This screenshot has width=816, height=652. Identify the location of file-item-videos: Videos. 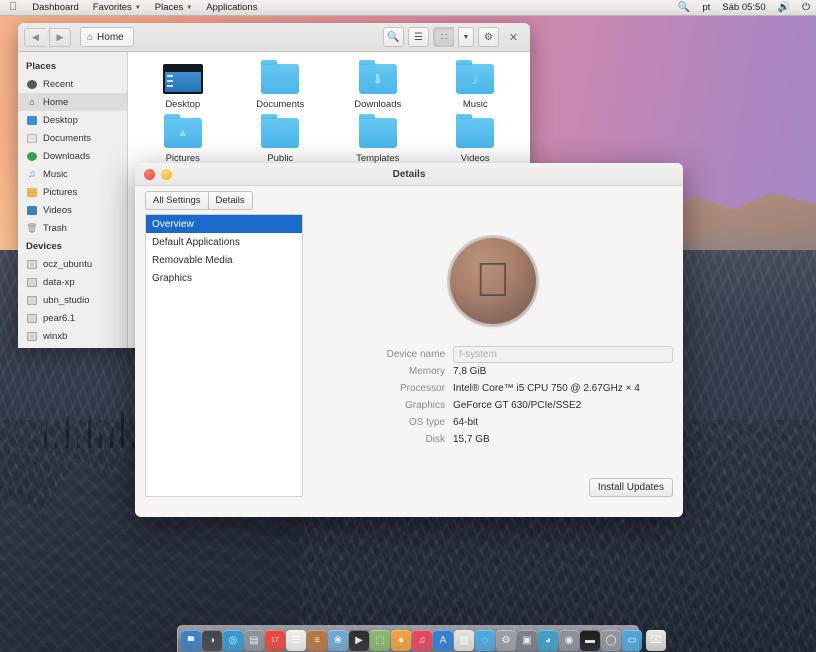
(476, 139).